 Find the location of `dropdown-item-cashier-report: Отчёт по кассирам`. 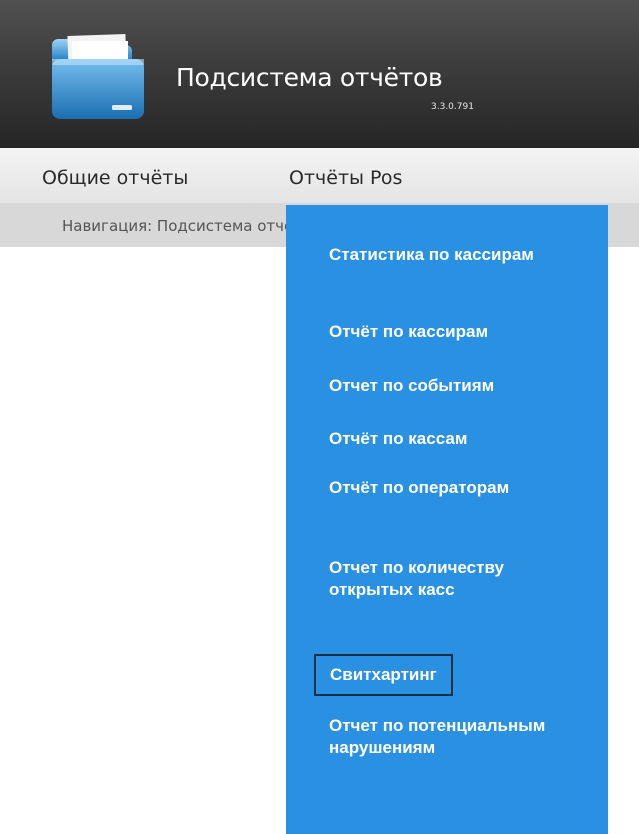

dropdown-item-cashier-report: Отчёт по кассирам is located at coordinates (449, 332).